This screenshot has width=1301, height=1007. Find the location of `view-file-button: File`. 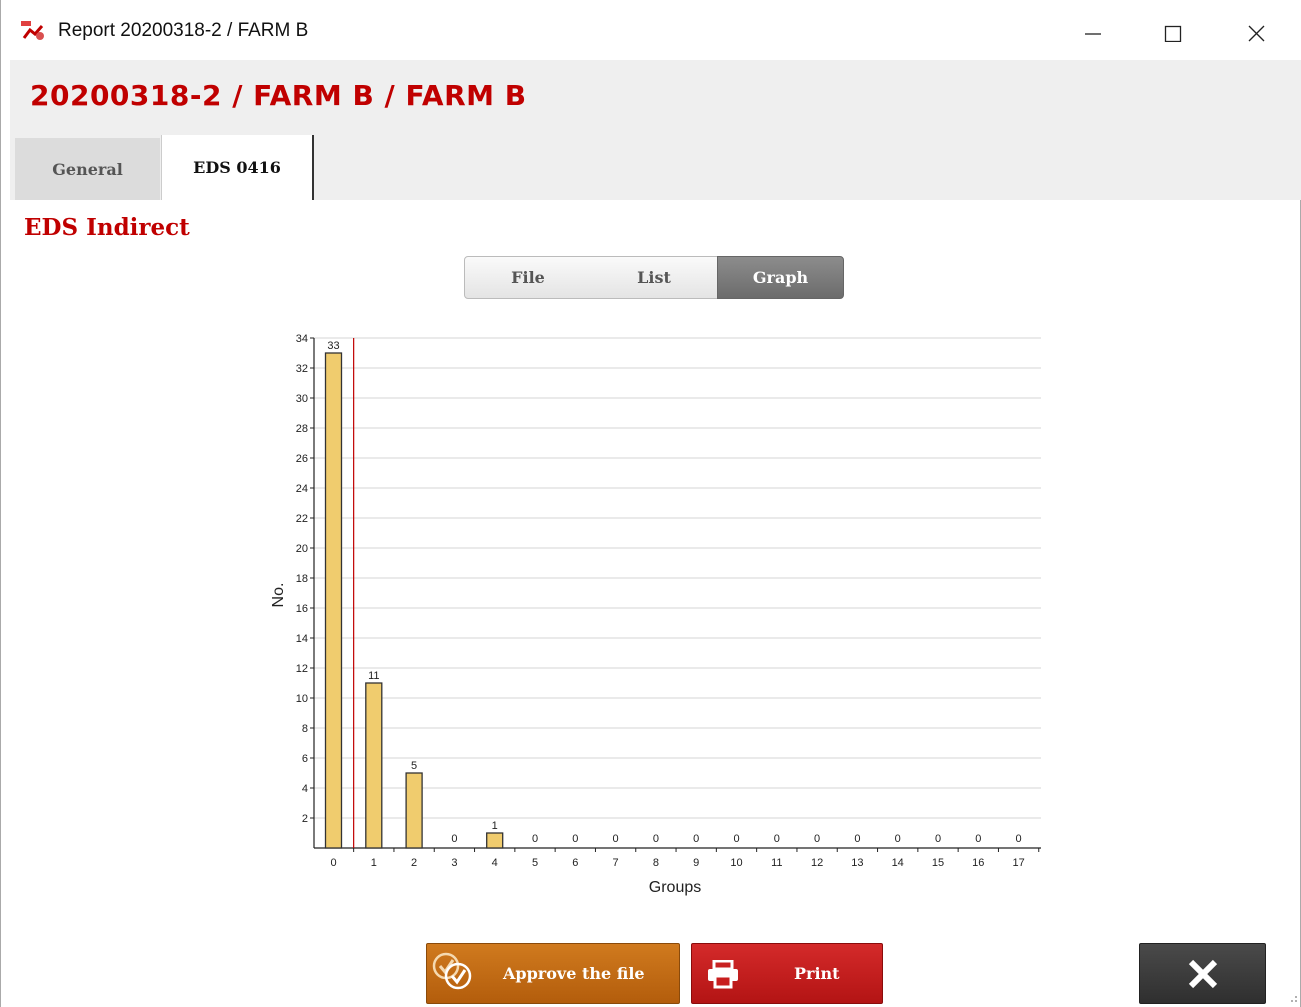

view-file-button: File is located at coordinates (528, 277).